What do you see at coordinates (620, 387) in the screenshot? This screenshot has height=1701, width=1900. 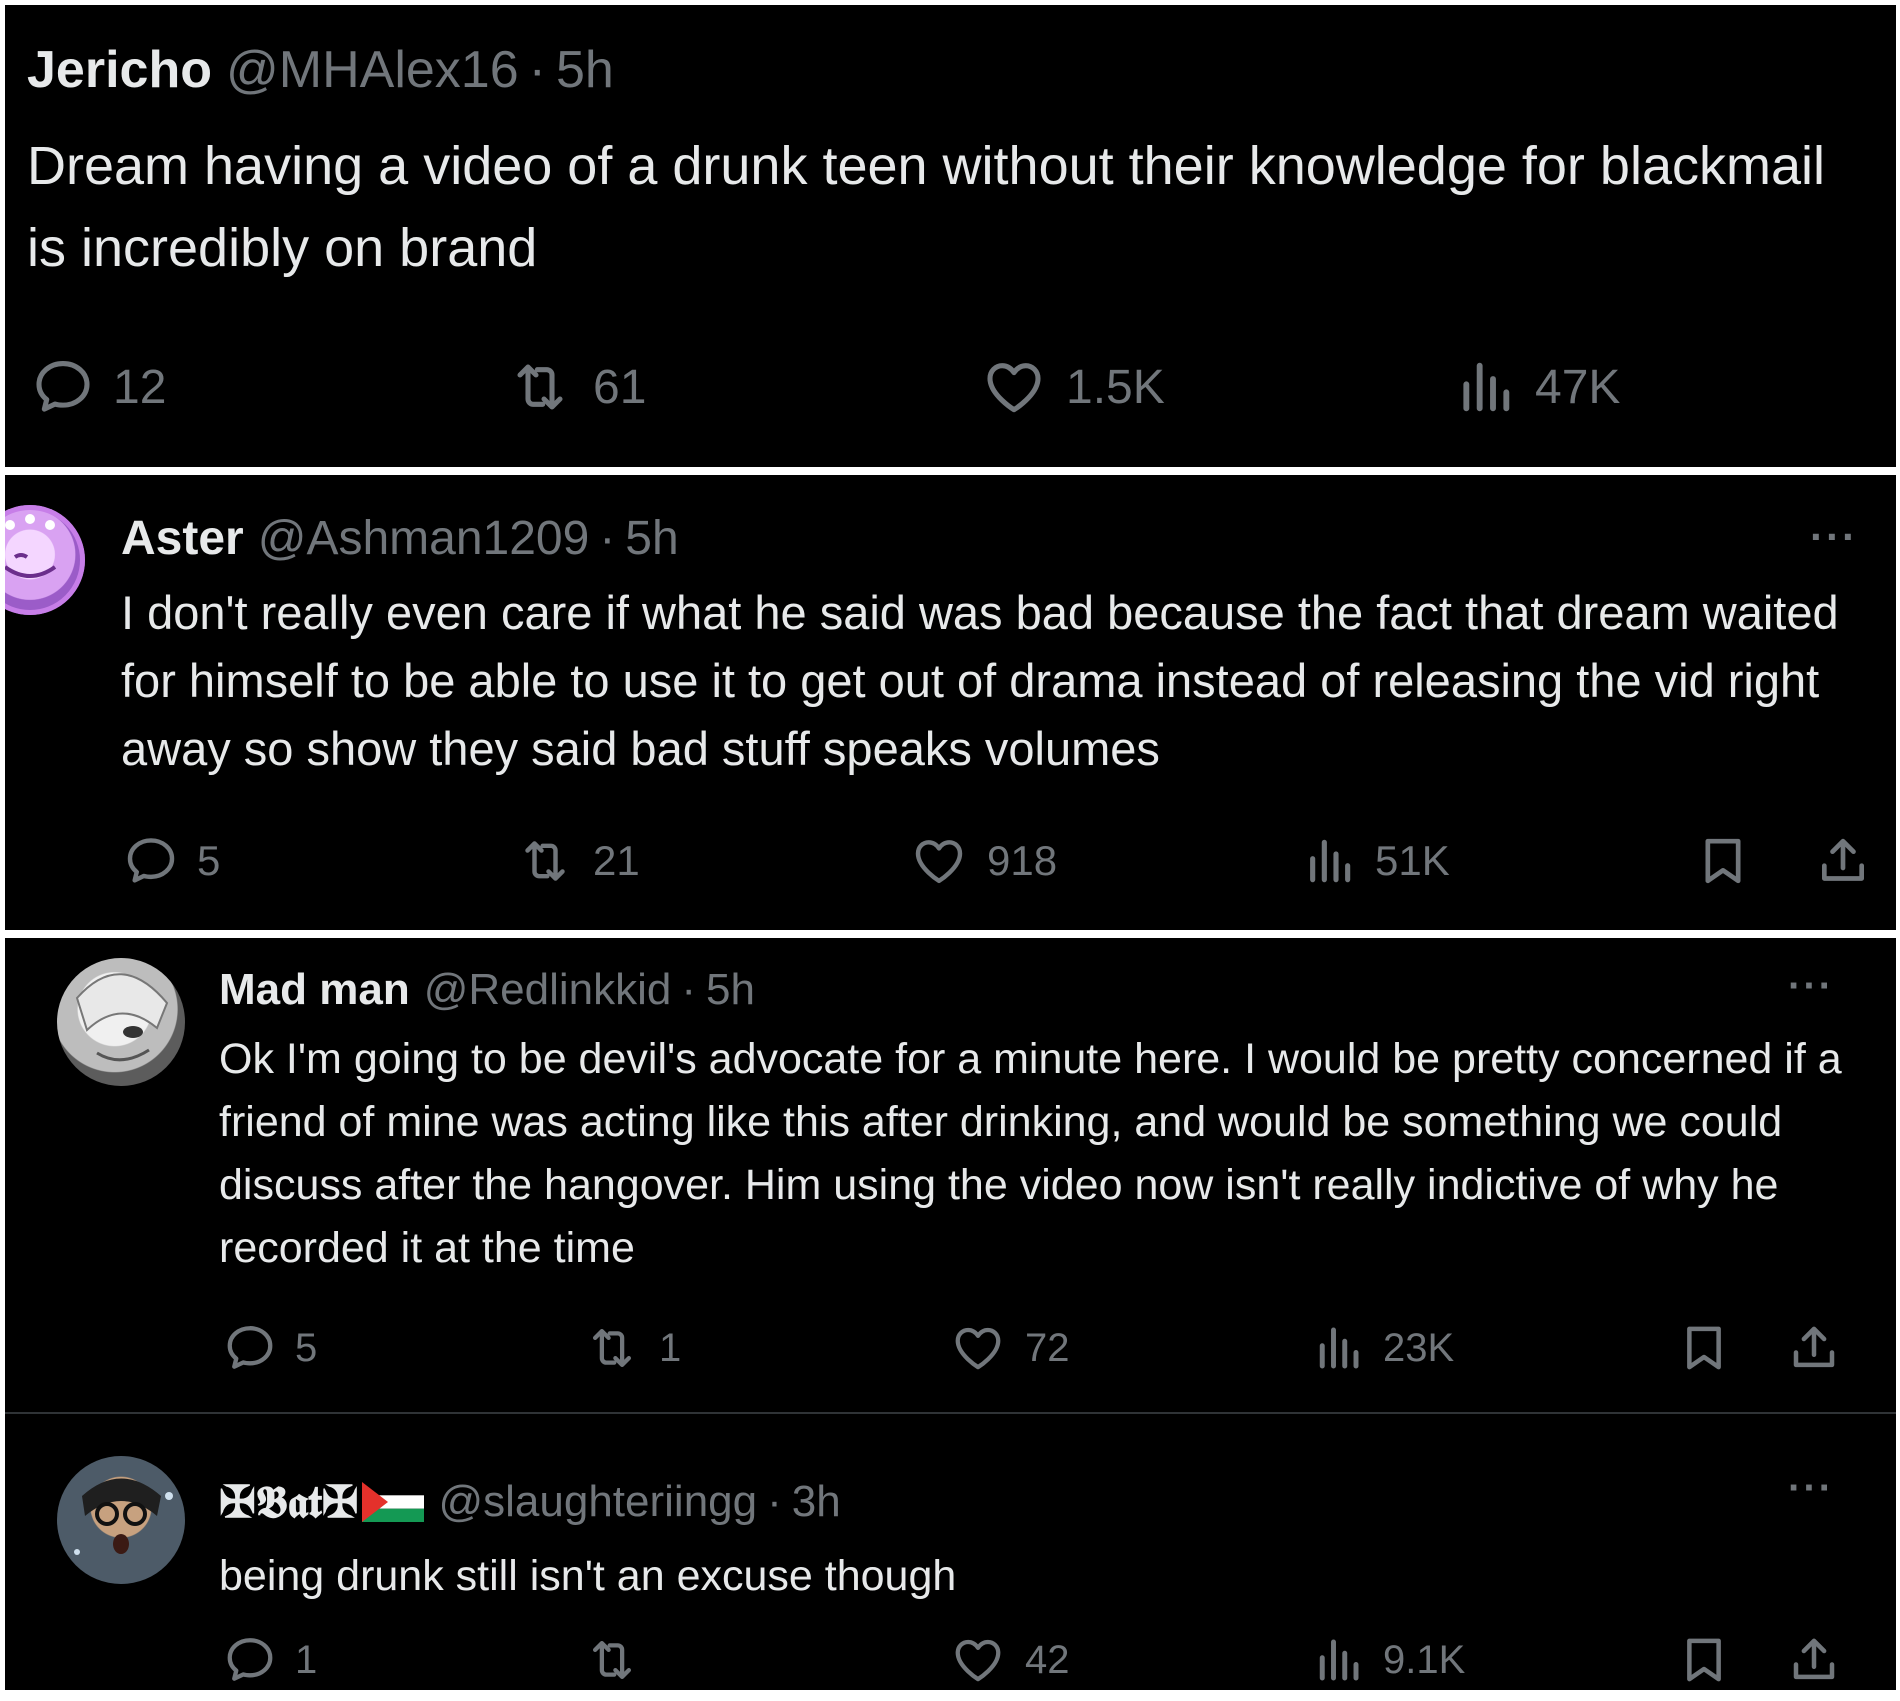 I see `repost-count: 61` at bounding box center [620, 387].